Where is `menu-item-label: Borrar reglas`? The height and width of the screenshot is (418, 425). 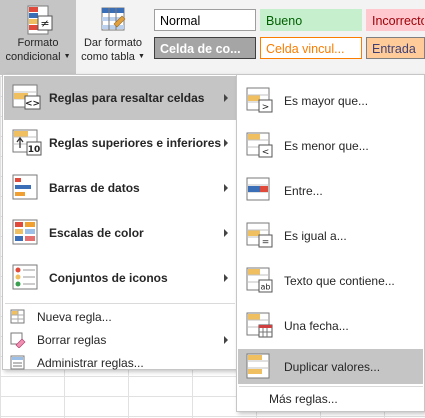
menu-item-label: Borrar reglas is located at coordinates (72, 340).